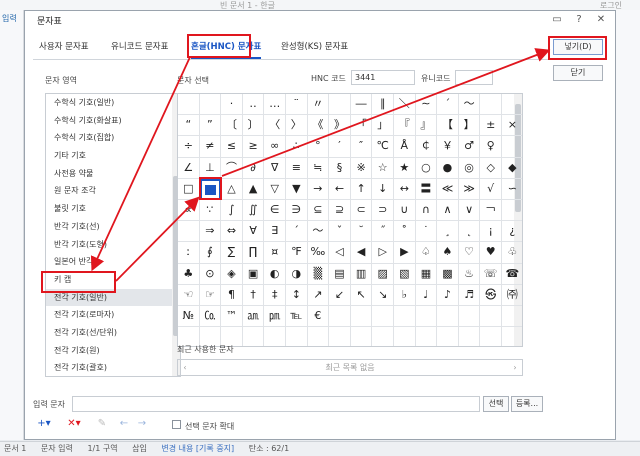 This screenshot has width=640, height=456. Describe the element at coordinates (361, 211) in the screenshot. I see `char-cell: ⊂` at that location.